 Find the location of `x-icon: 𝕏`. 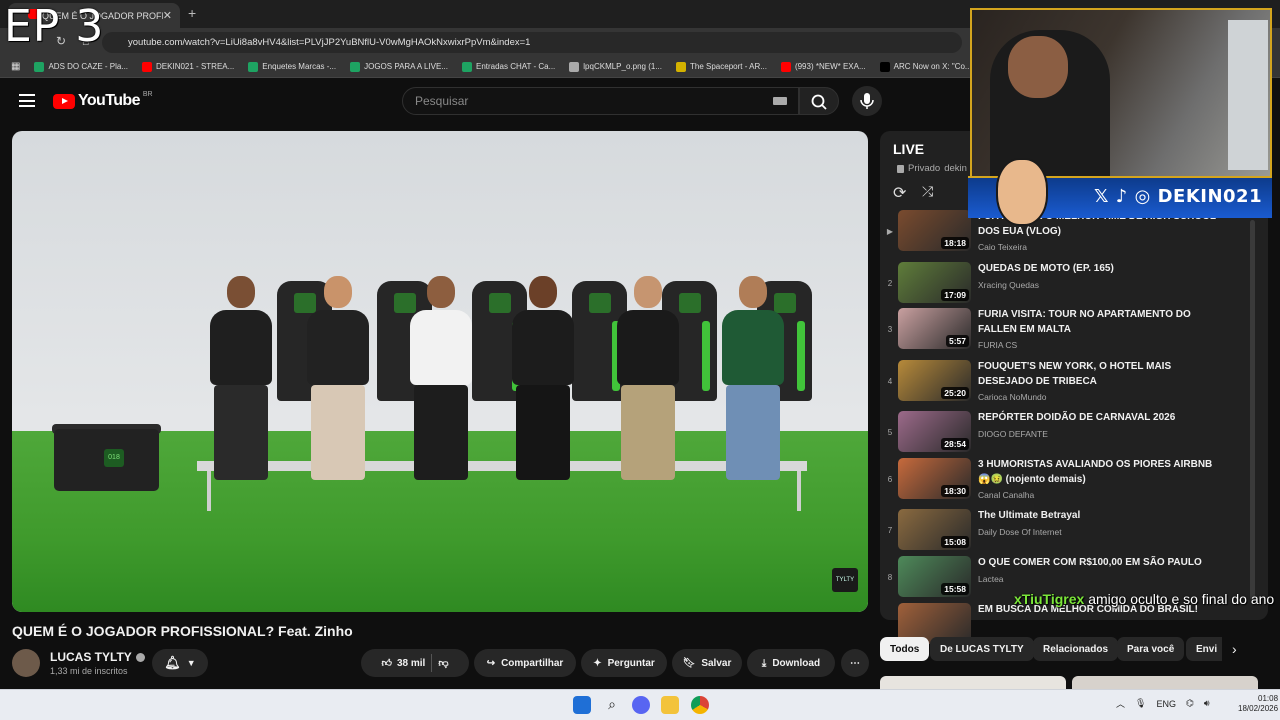

x-icon: 𝕏 is located at coordinates (1102, 196).